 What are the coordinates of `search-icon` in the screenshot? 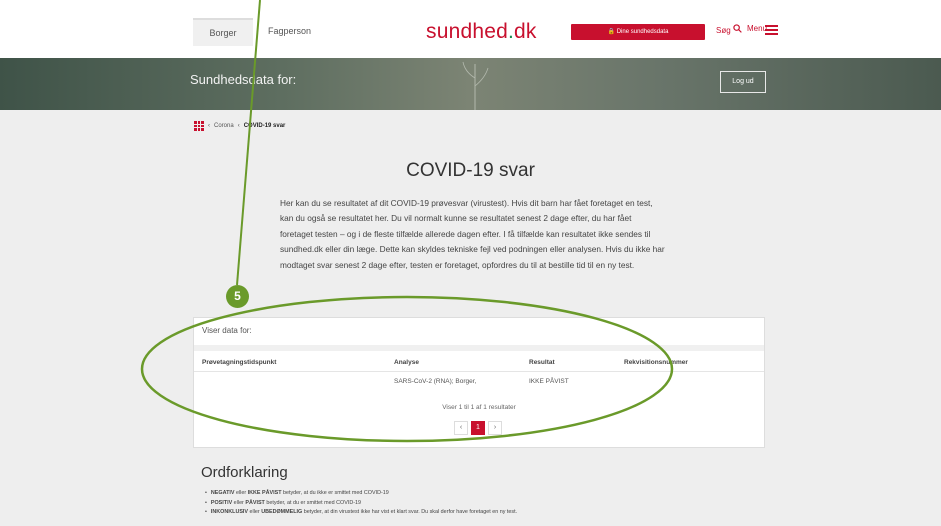 It's located at (737, 28).